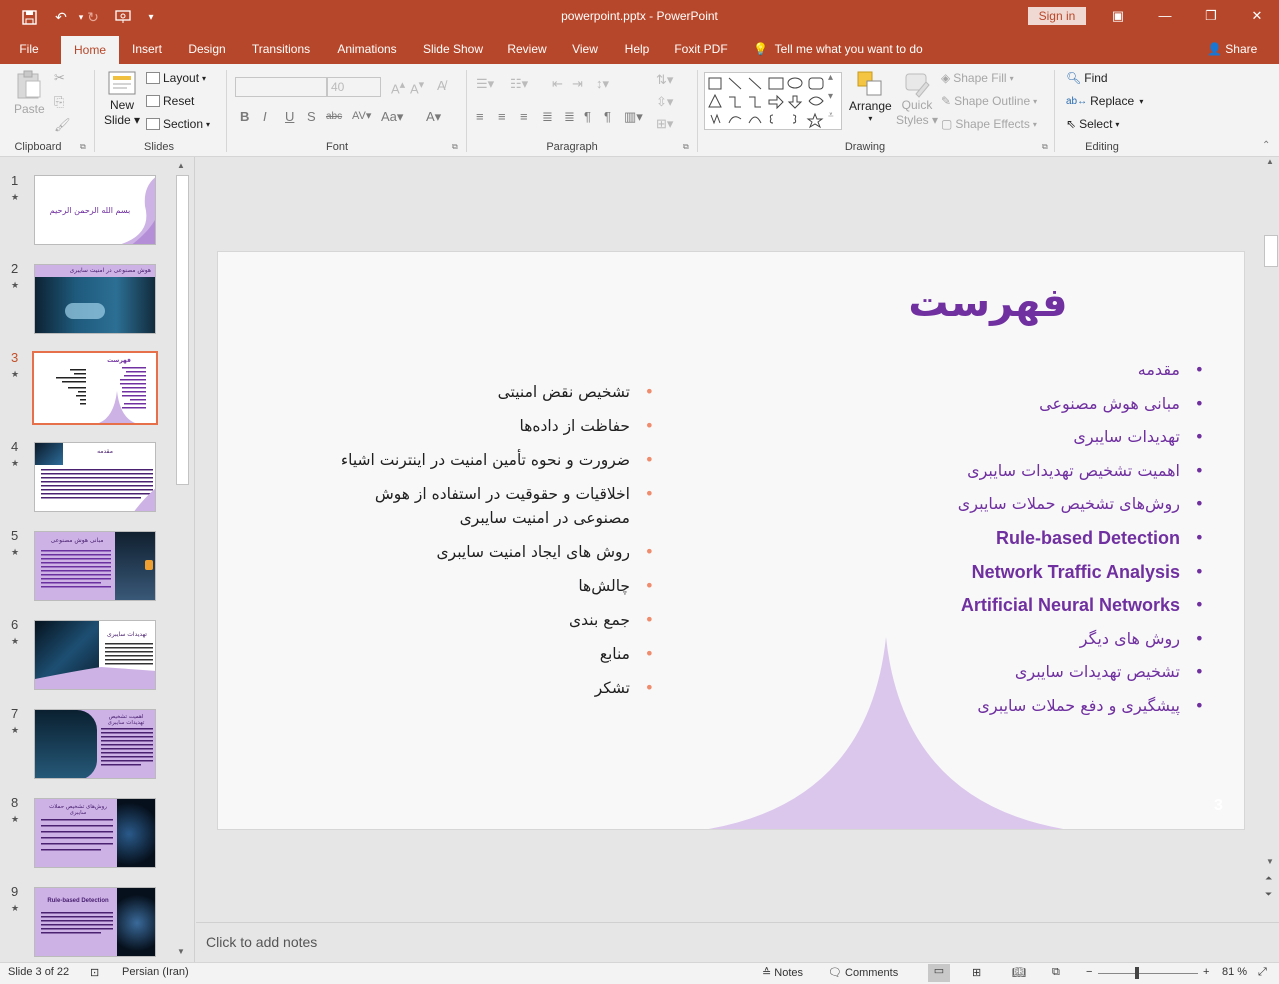  What do you see at coordinates (59, 78) in the screenshot?
I see `cut-icon: ✂` at bounding box center [59, 78].